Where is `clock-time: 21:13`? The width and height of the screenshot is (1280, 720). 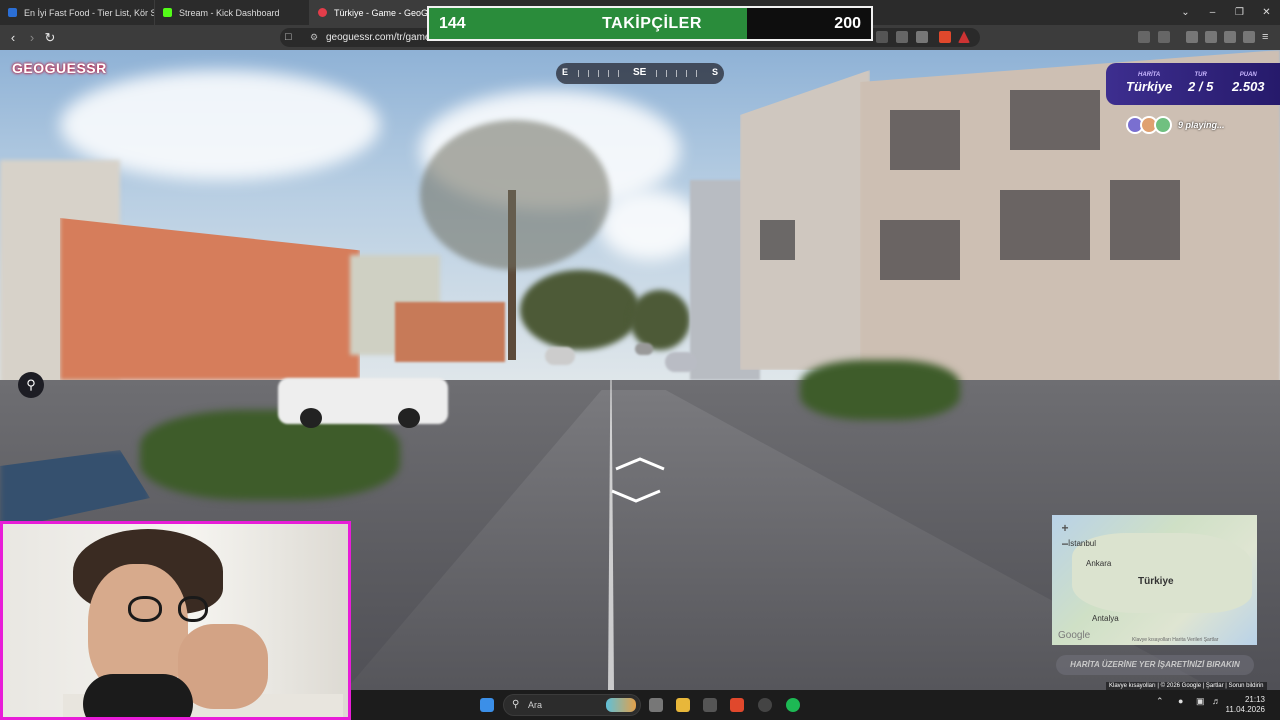 clock-time: 21:13 is located at coordinates (1254, 699).